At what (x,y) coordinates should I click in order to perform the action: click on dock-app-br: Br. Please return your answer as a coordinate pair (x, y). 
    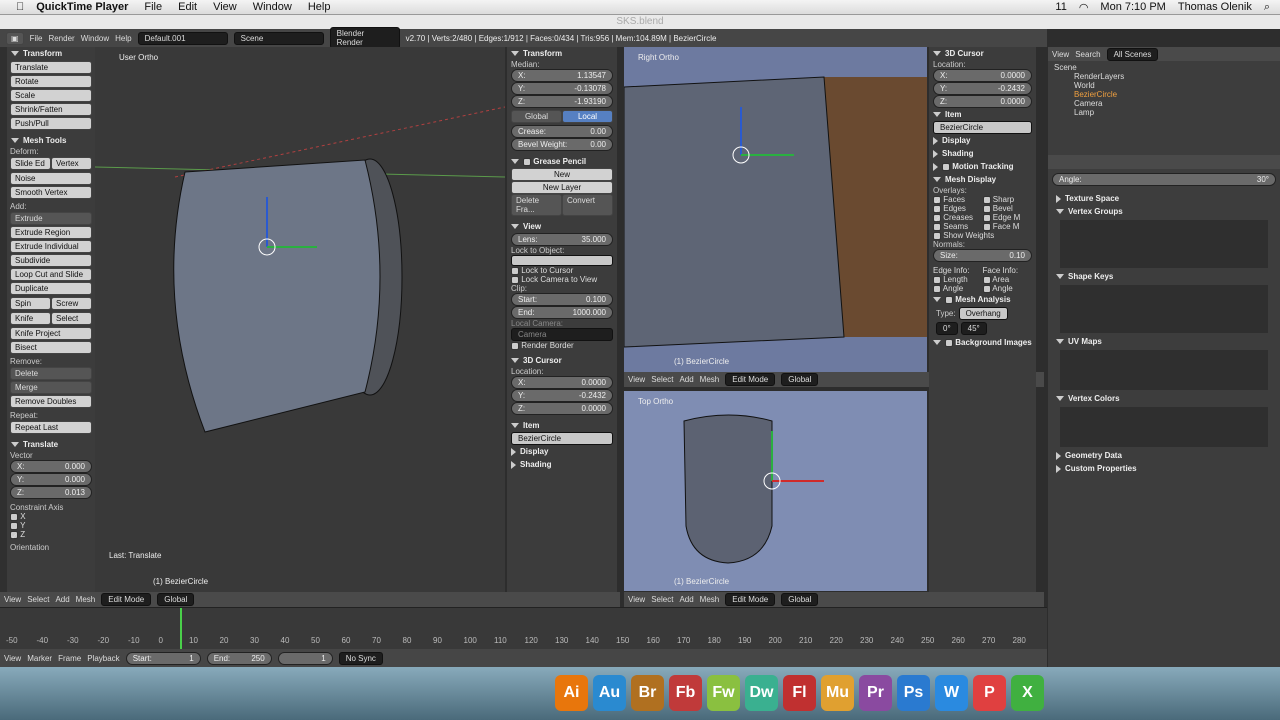
    Looking at the image, I should click on (647, 693).